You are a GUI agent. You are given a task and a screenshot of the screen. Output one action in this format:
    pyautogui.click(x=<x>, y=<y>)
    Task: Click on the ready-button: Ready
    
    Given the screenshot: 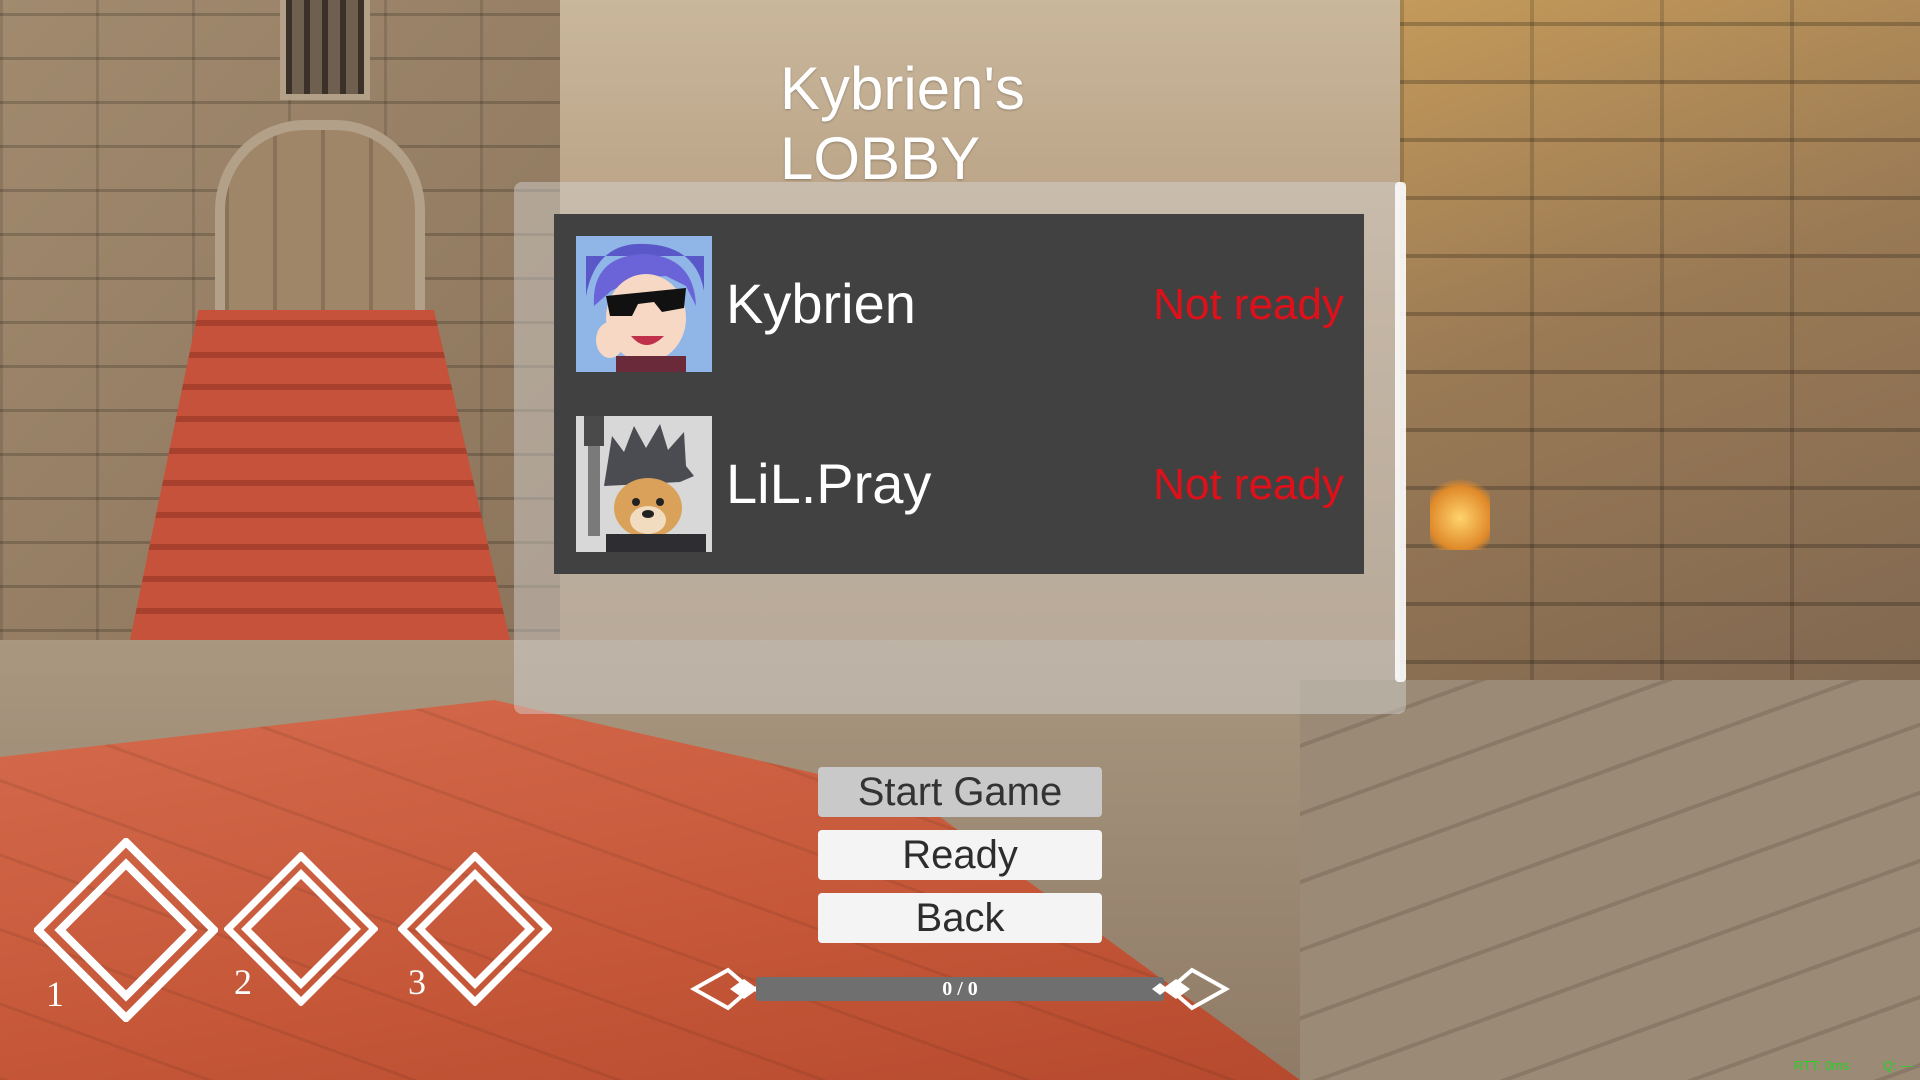 What is the action you would take?
    pyautogui.click(x=960, y=855)
    